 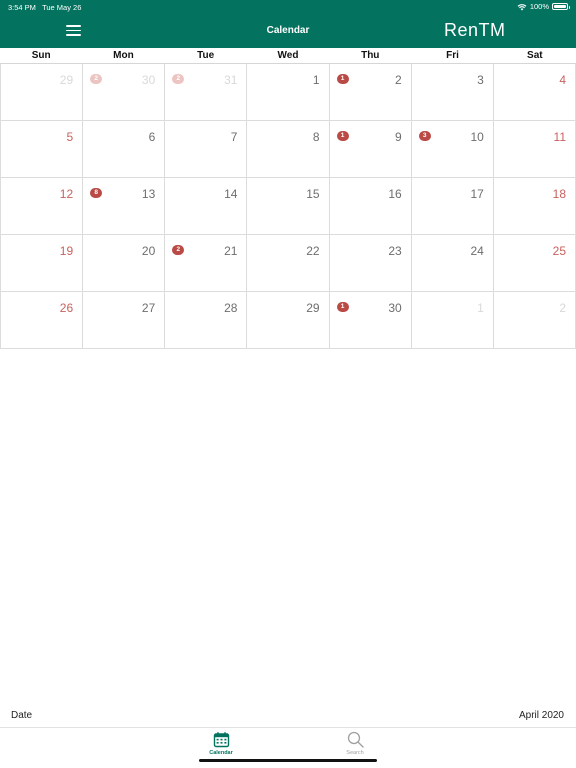 What do you see at coordinates (398, 137) in the screenshot?
I see `day-number: 9` at bounding box center [398, 137].